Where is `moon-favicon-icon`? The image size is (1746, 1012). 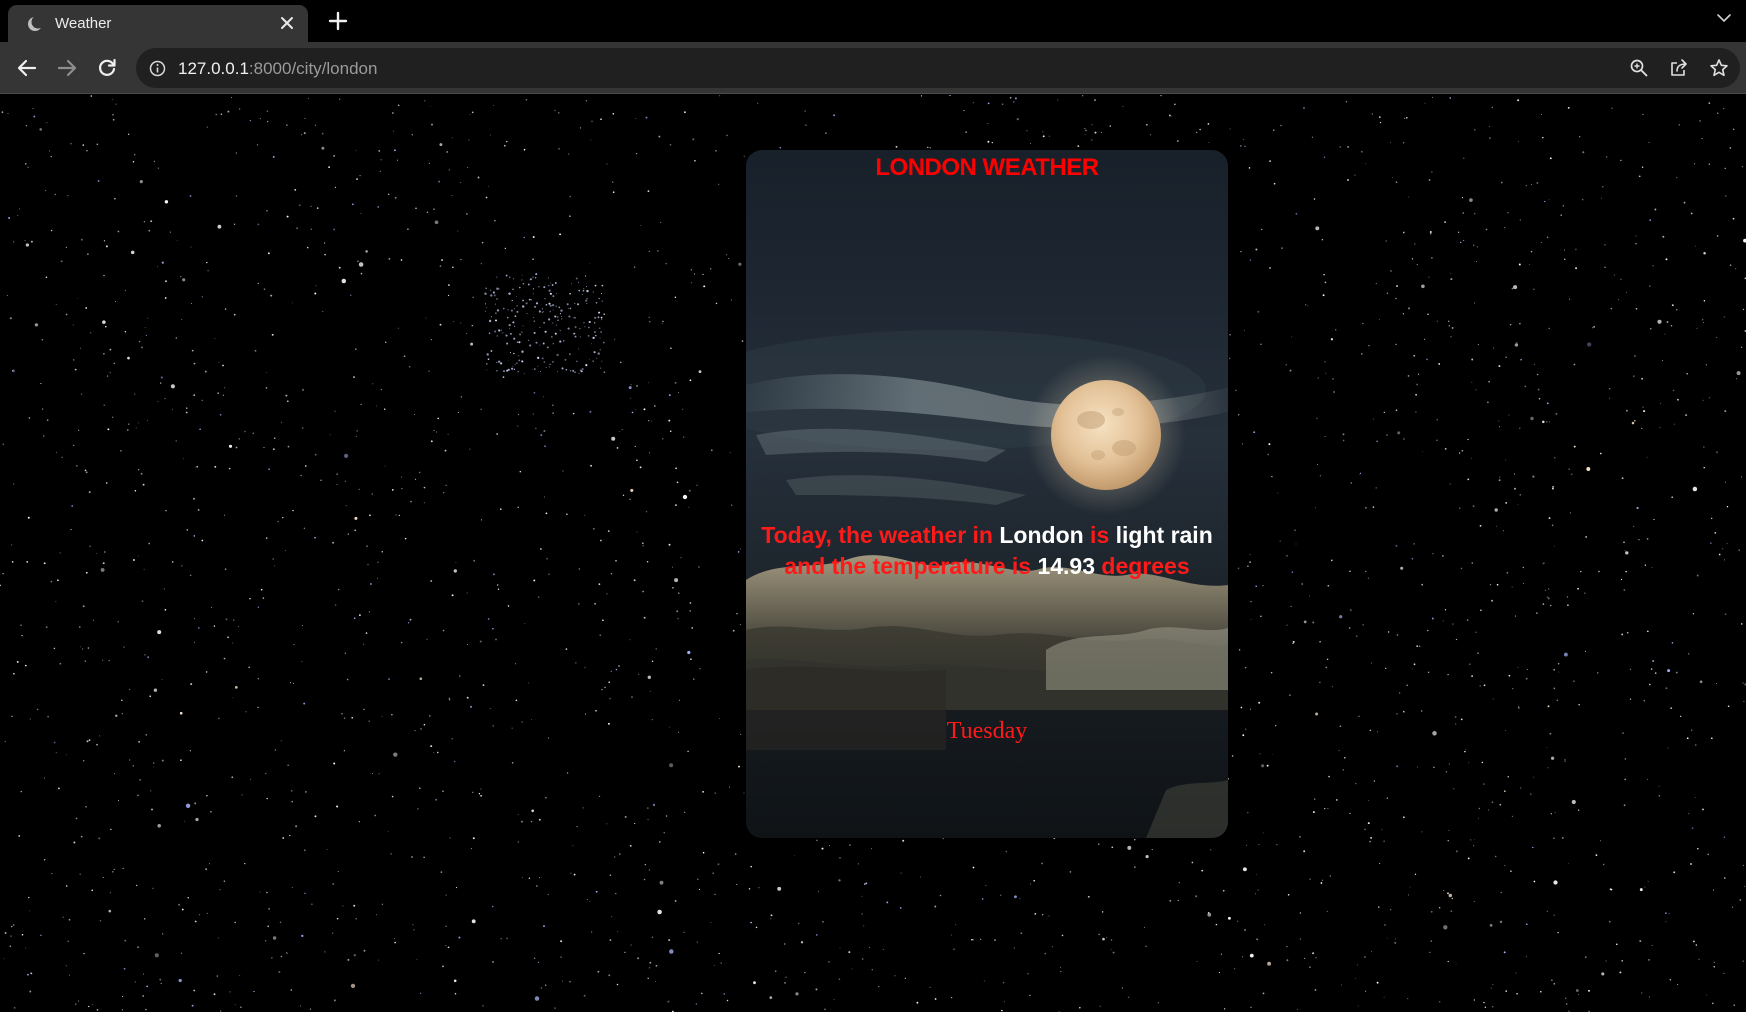 moon-favicon-icon is located at coordinates (36, 23).